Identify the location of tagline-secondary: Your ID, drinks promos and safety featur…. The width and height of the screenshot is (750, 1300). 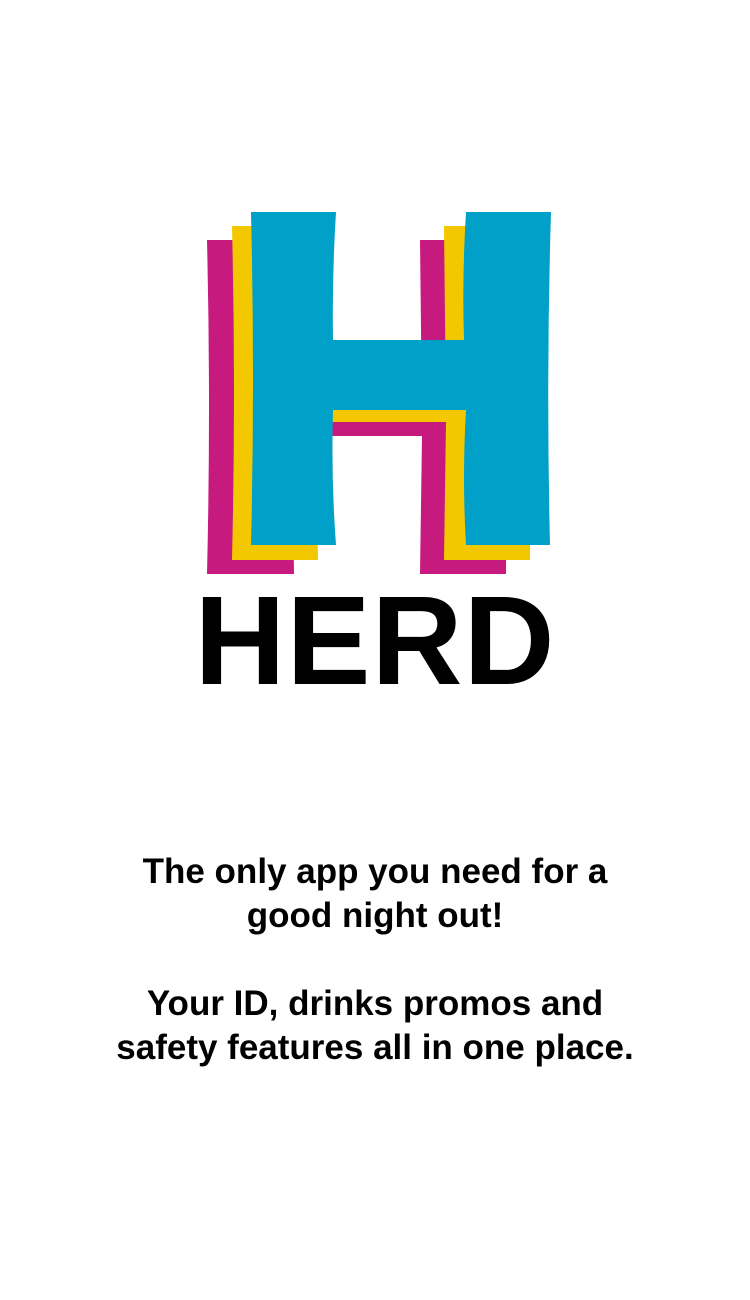
(375, 1025).